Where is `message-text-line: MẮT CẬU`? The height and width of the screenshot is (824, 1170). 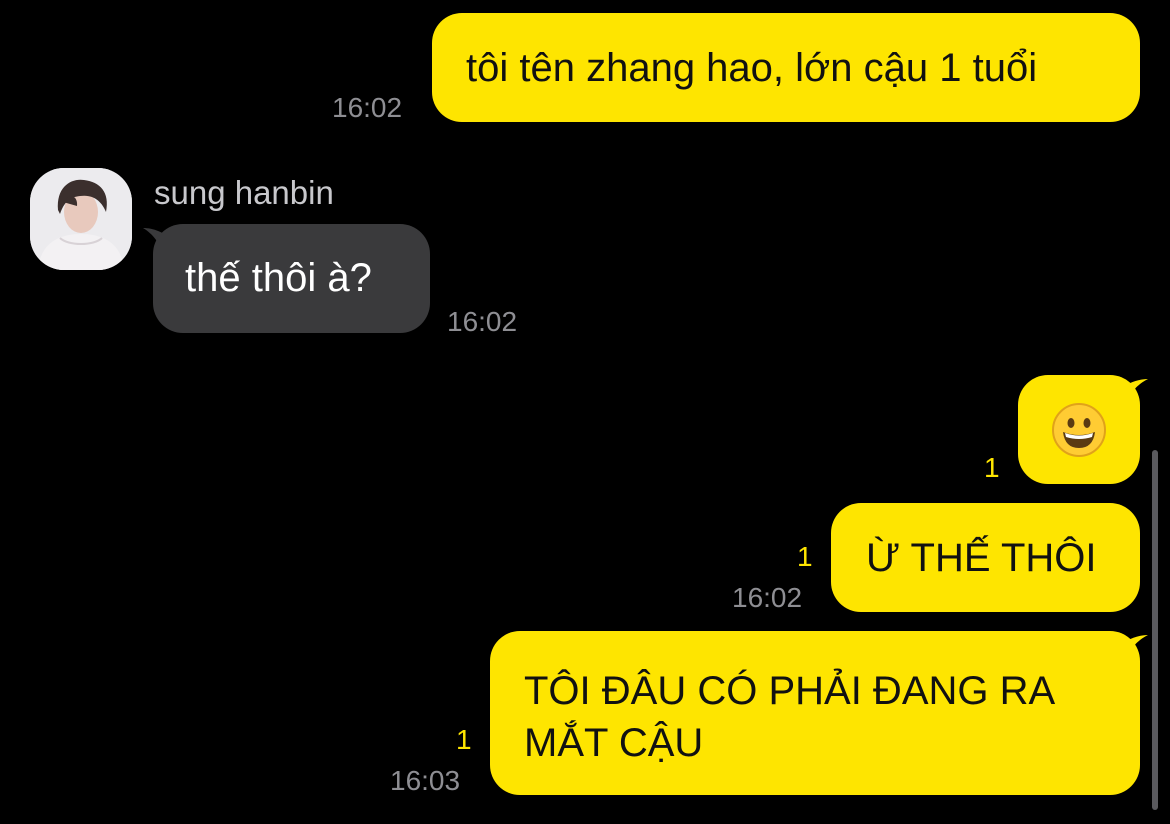
message-text-line: MẮT CẬU is located at coordinates (614, 743).